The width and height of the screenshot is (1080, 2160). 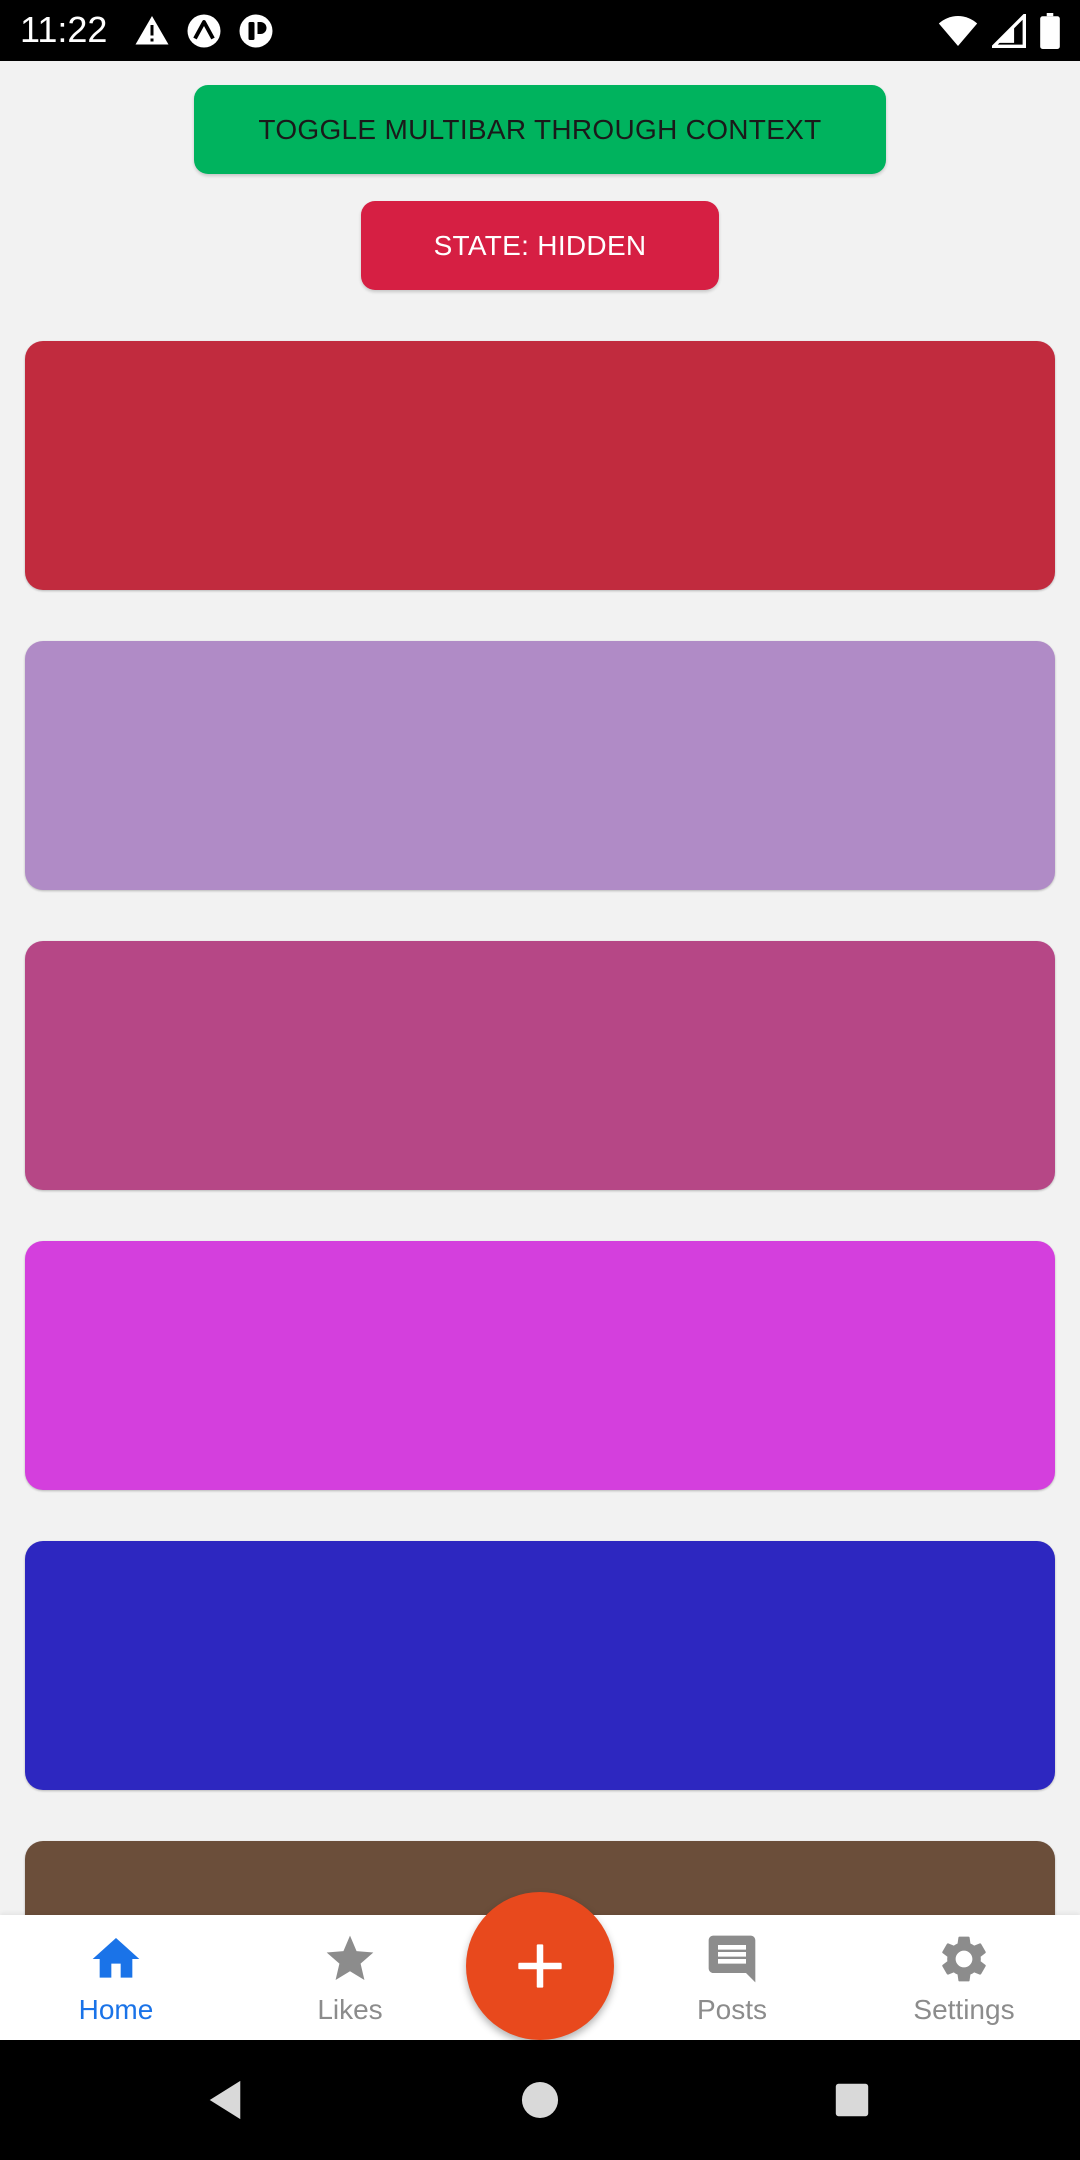 I want to click on status-bar: 11:22, so click(x=540, y=30).